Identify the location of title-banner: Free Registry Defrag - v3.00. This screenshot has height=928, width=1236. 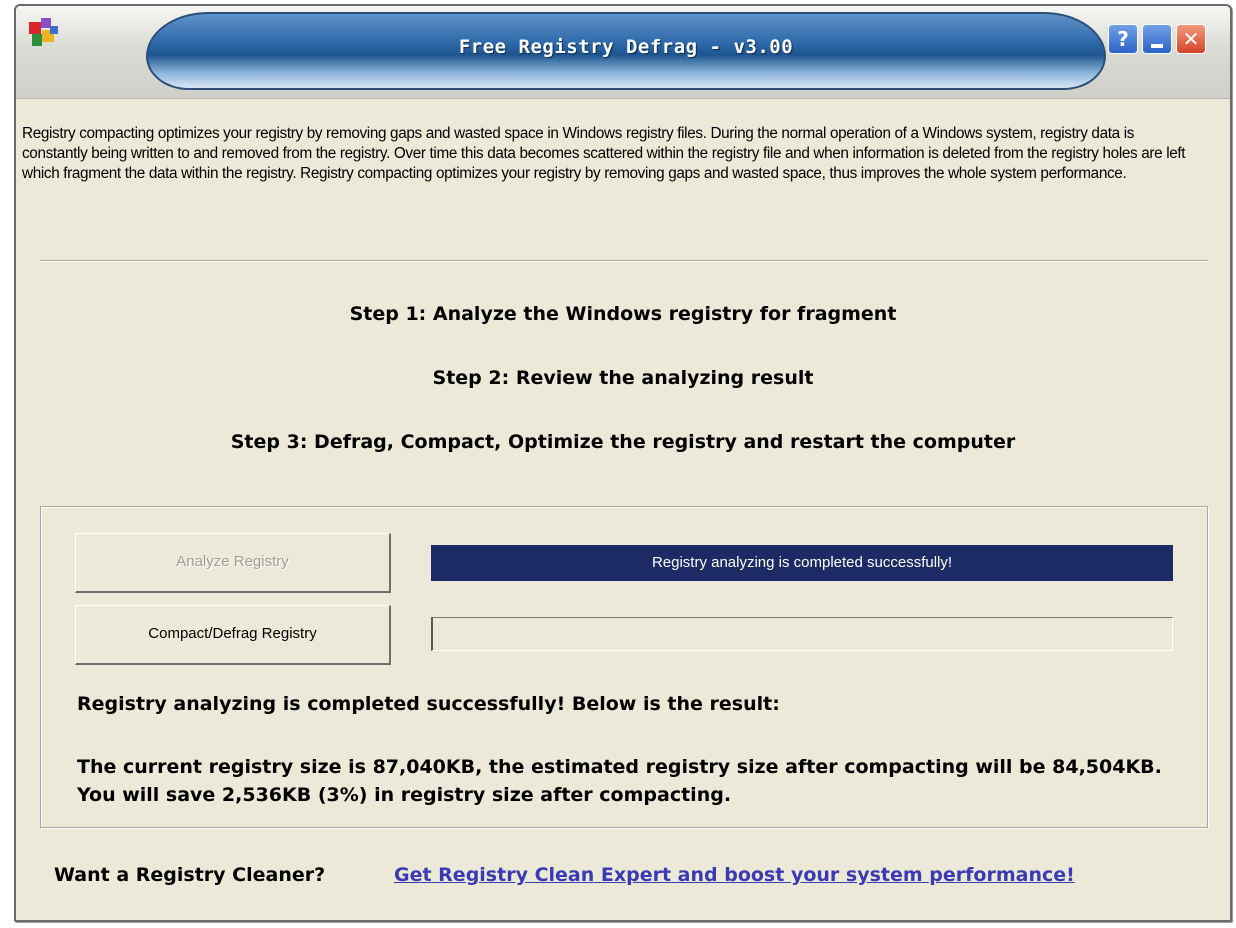
(626, 51).